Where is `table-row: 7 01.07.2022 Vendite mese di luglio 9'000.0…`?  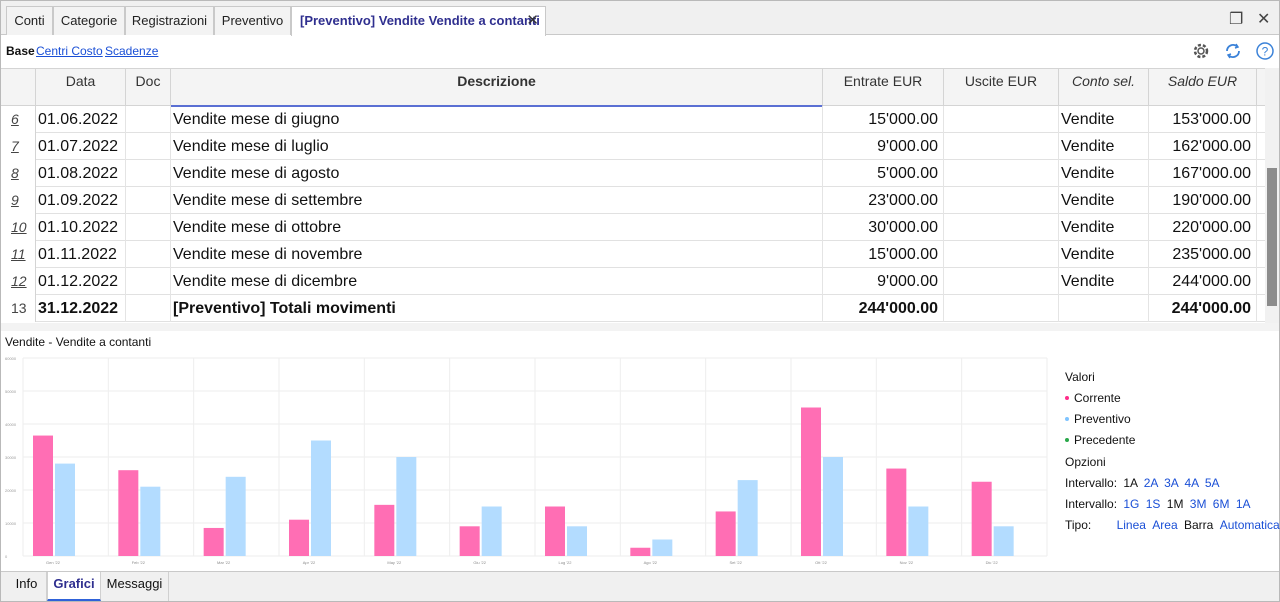
table-row: 7 01.07.2022 Vendite mese di luglio 9'000.0… is located at coordinates (633, 146).